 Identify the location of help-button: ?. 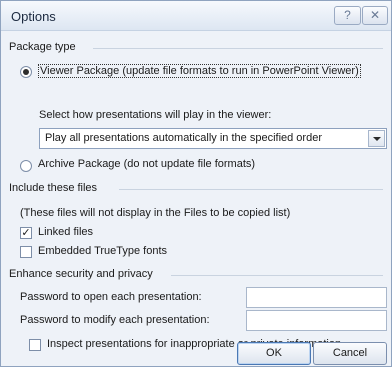
(347, 15).